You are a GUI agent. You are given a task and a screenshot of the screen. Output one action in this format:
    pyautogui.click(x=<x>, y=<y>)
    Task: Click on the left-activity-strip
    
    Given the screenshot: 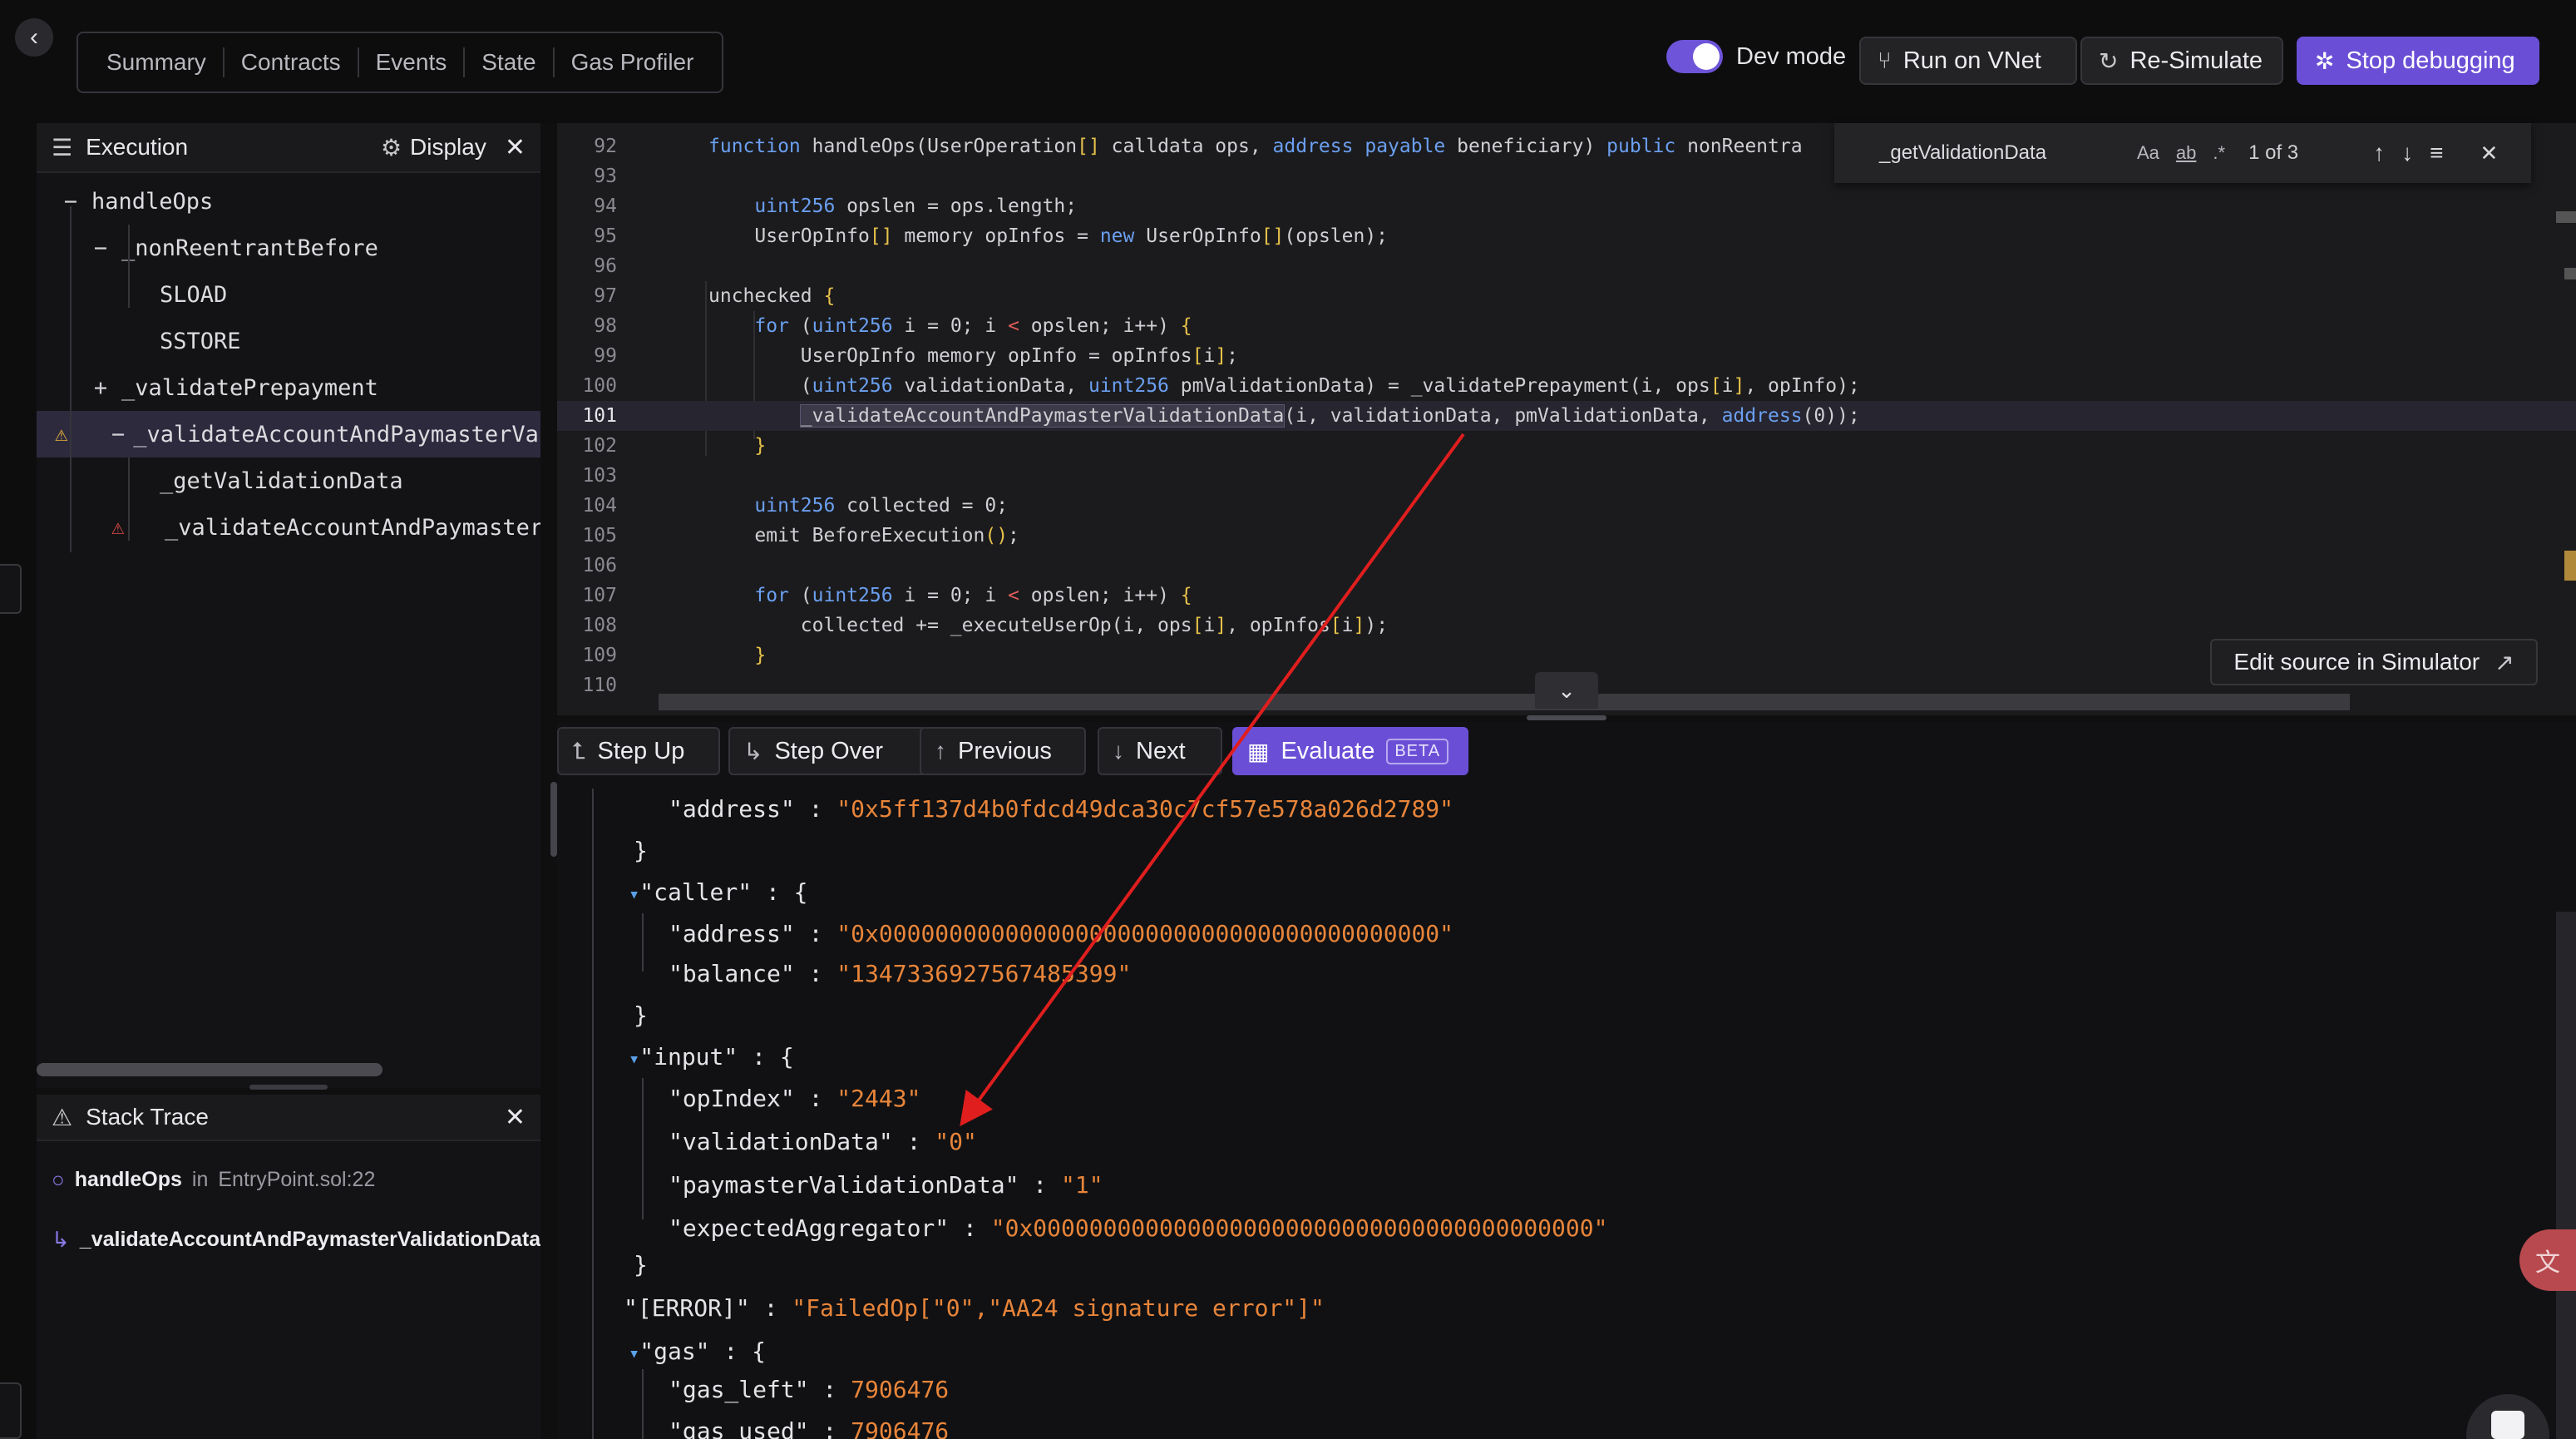 What is the action you would take?
    pyautogui.click(x=18, y=781)
    